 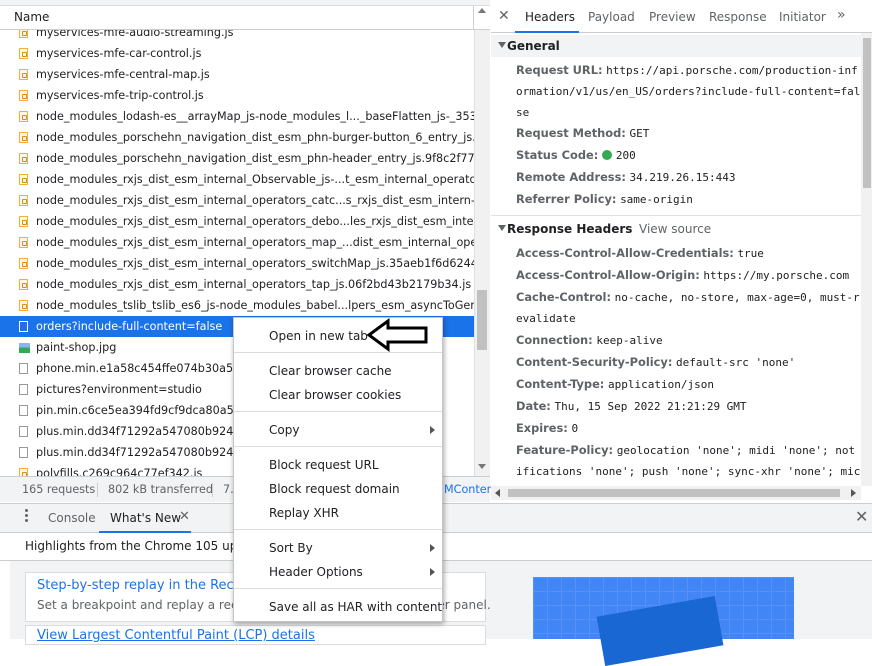 I want to click on header-value: default-src 'none', so click(x=736, y=362).